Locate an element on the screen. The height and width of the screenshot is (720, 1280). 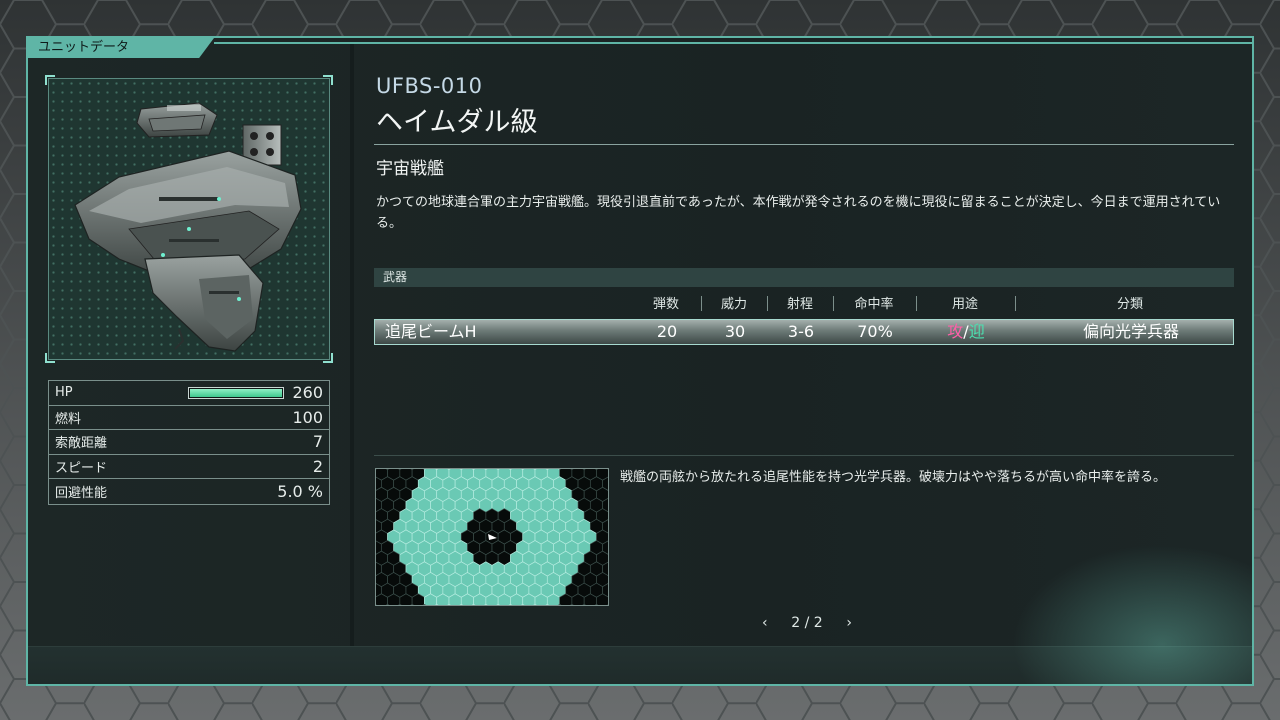
col-range: 射程 is located at coordinates (799, 304).